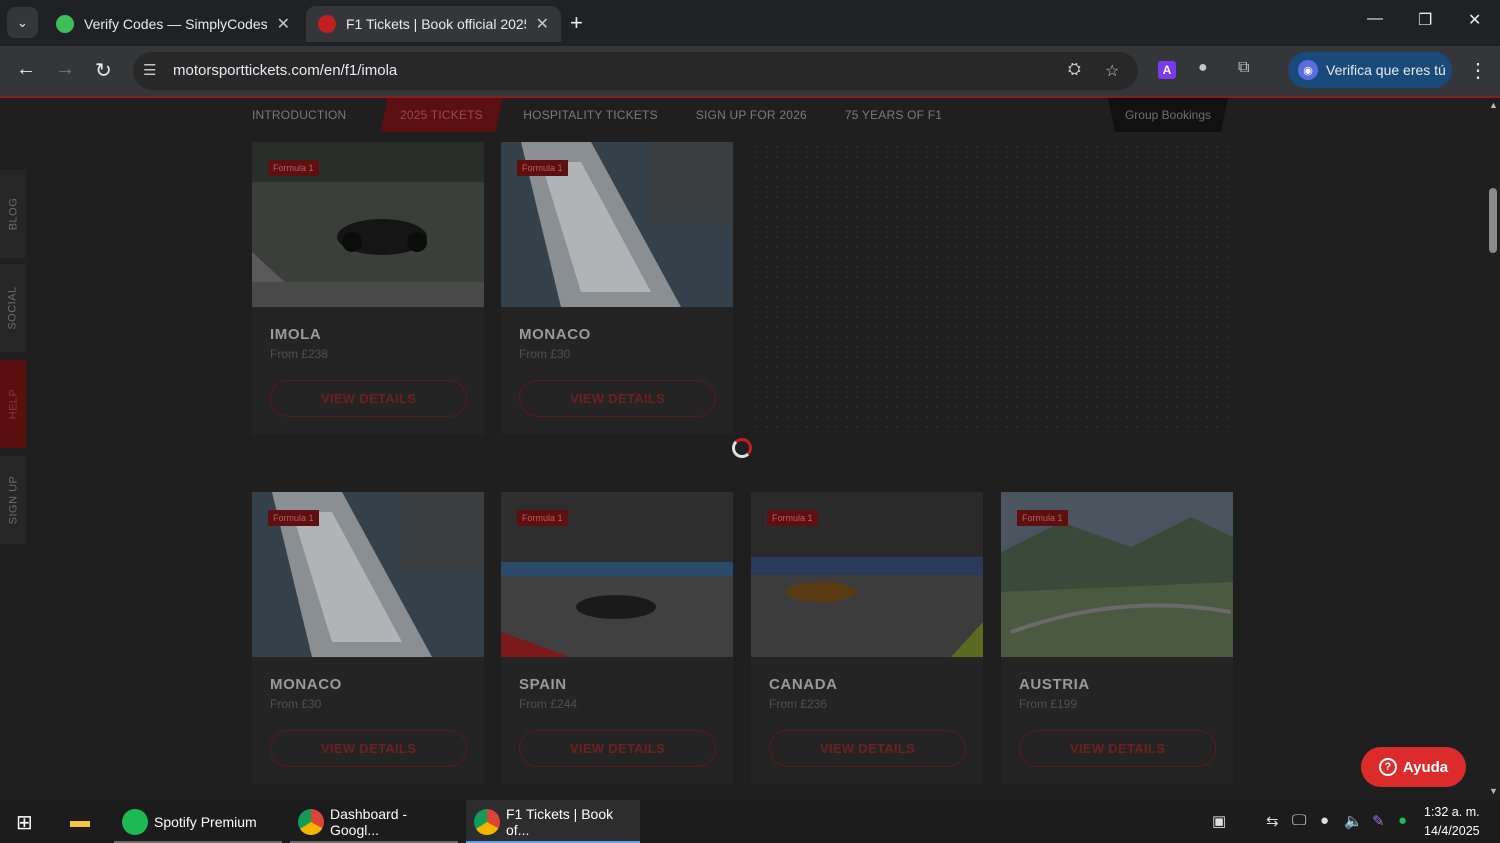  I want to click on subnav-signup-2026: SIGN UP FOR 2026, so click(751, 115).